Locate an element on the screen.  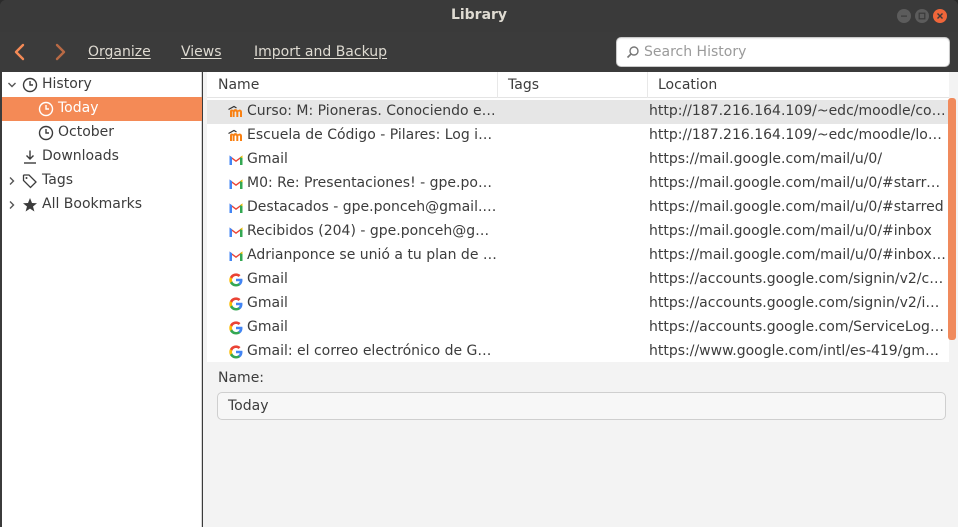
chevron-down-icon is located at coordinates (12, 85).